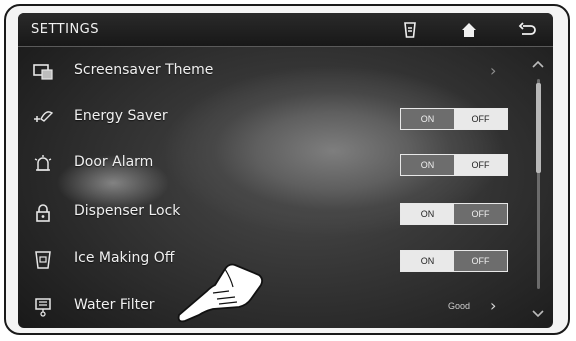  I want to click on scroll-up-icon, so click(538, 64).